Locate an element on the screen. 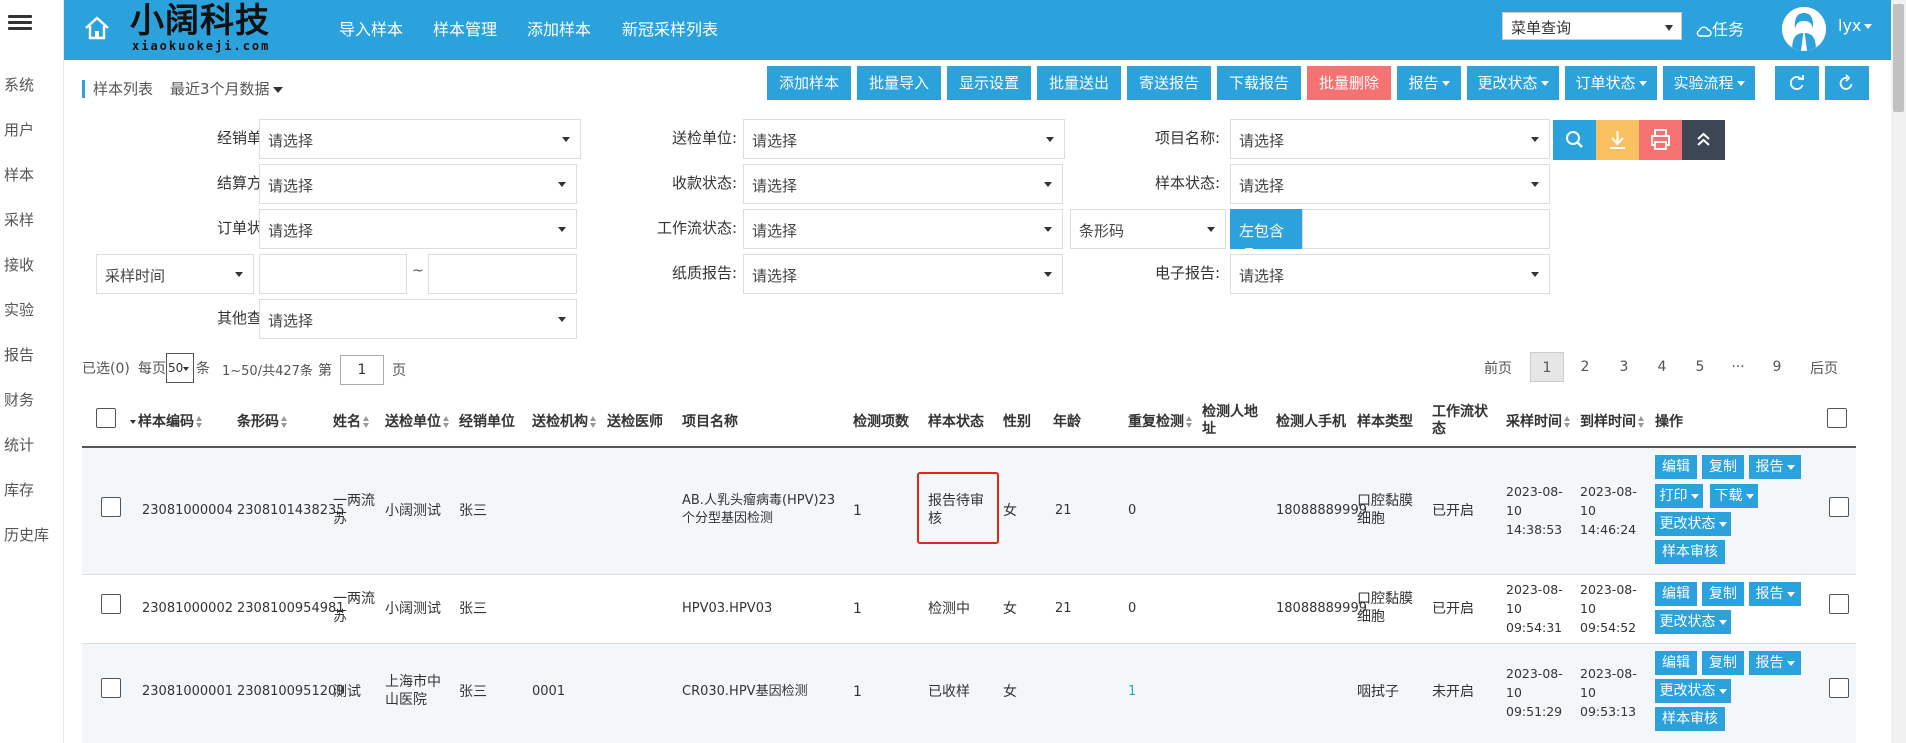 This screenshot has height=743, width=1906. lab-flow-button: 实验流程 is located at coordinates (1709, 83).